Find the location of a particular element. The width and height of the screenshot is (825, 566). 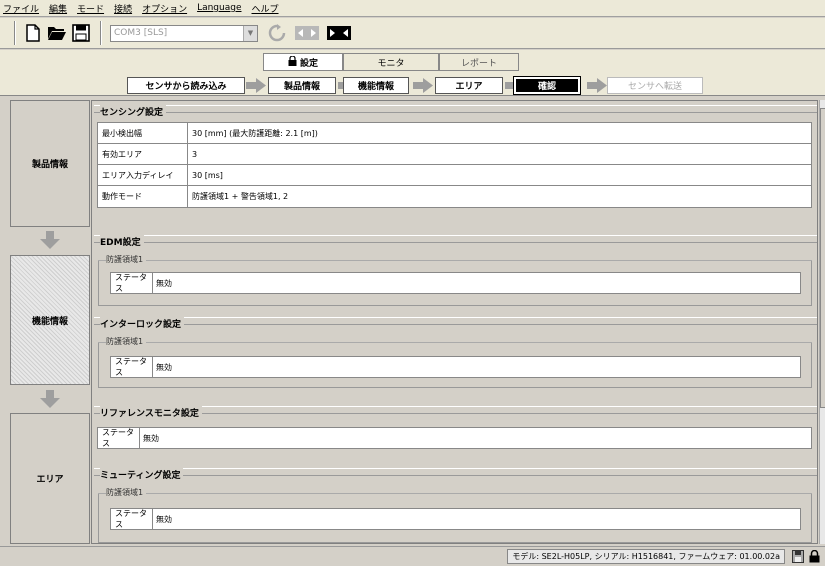

step-function-info: 機能情報 is located at coordinates (376, 85).